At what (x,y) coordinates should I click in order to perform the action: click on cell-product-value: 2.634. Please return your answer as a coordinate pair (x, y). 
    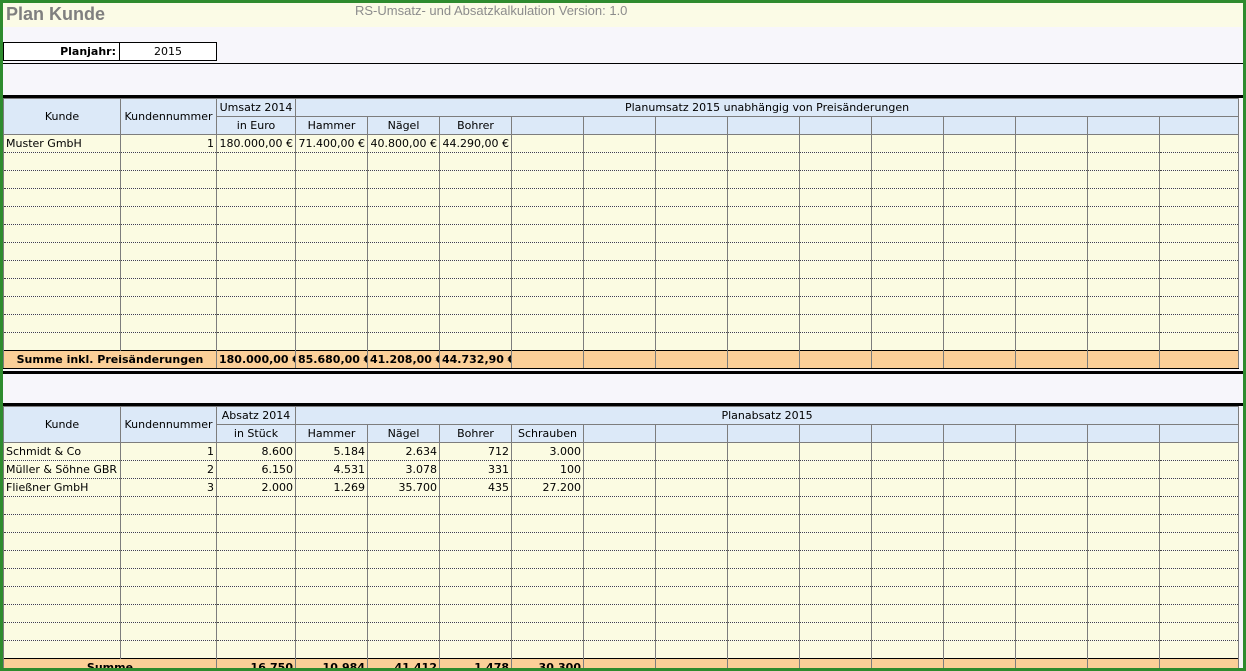
    Looking at the image, I should click on (403, 451).